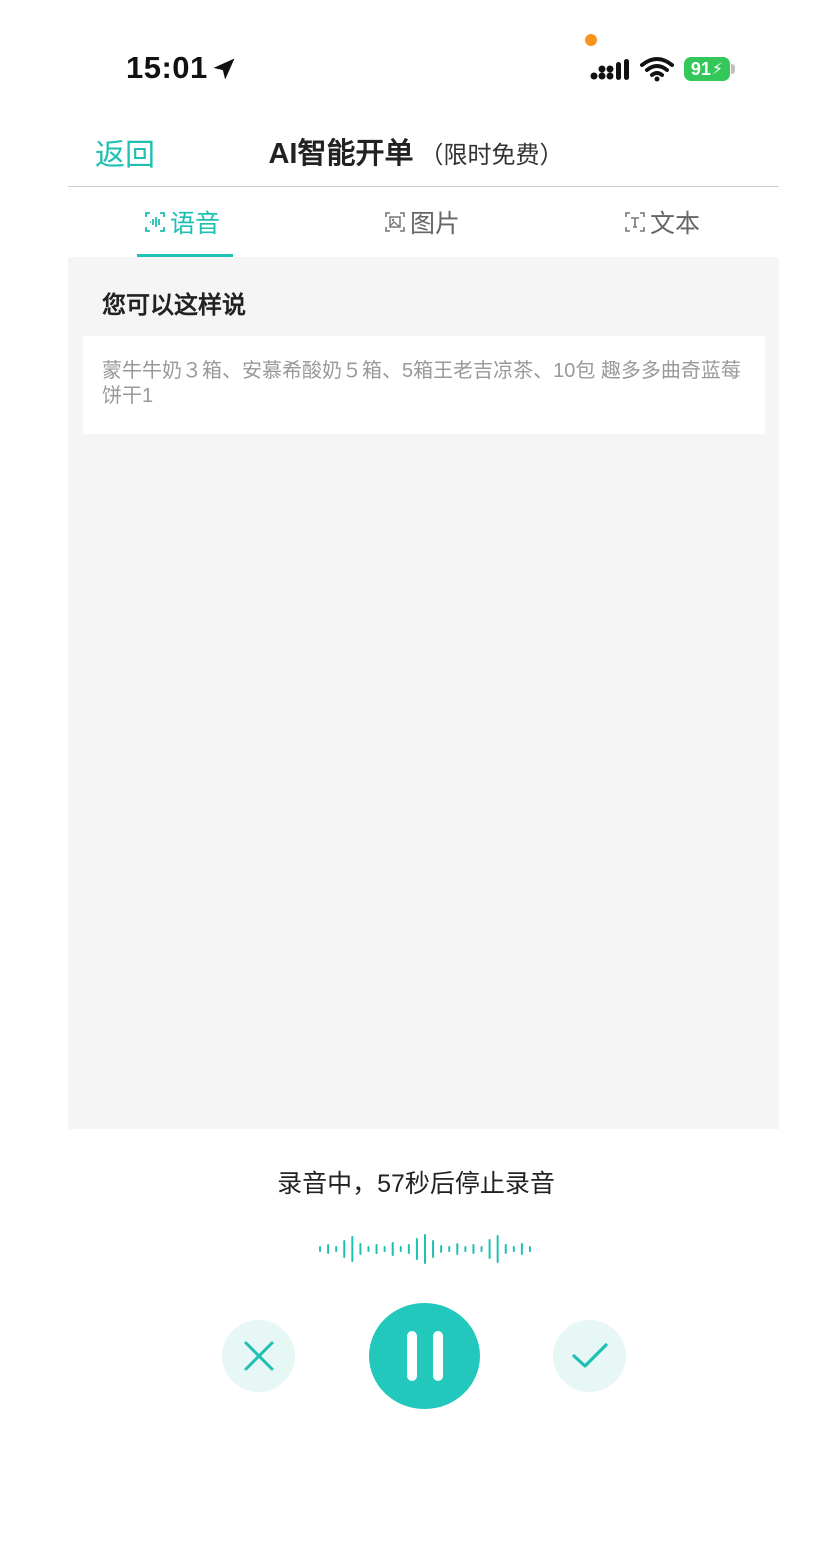 The width and height of the screenshot is (832, 1568). What do you see at coordinates (195, 224) in the screenshot?
I see `tab-voice-label: 语音` at bounding box center [195, 224].